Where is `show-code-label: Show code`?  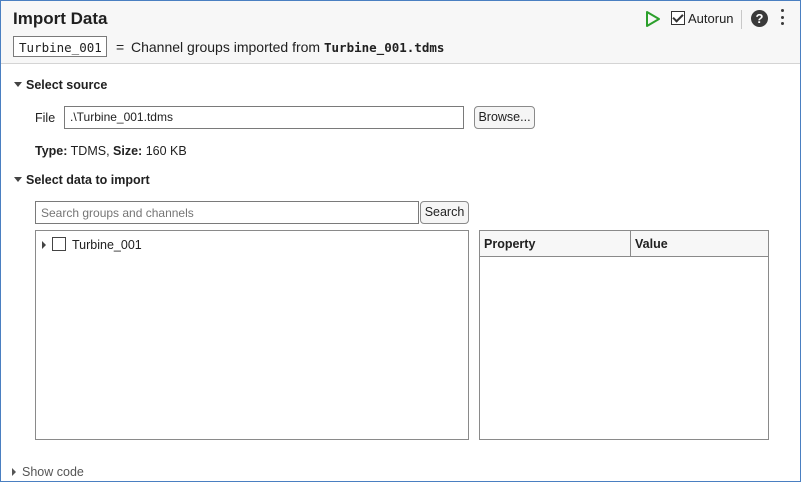 show-code-label: Show code is located at coordinates (53, 472).